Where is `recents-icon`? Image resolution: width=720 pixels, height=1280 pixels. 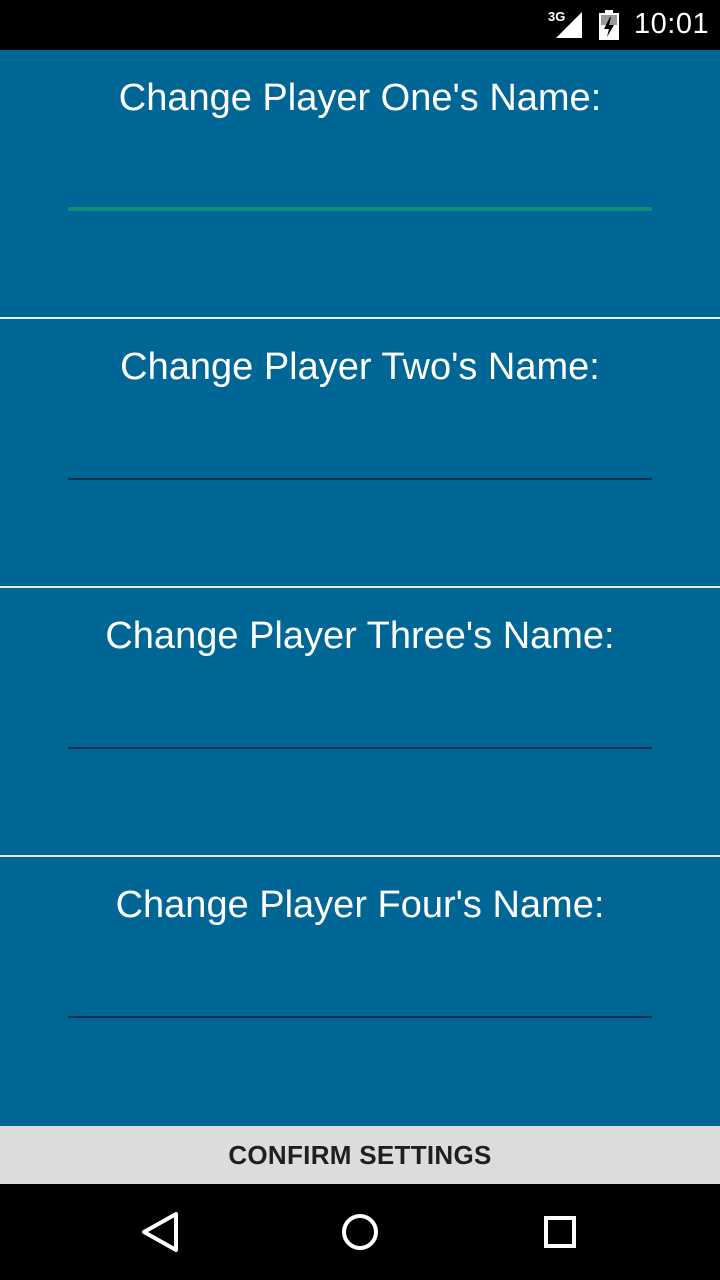 recents-icon is located at coordinates (560, 1232).